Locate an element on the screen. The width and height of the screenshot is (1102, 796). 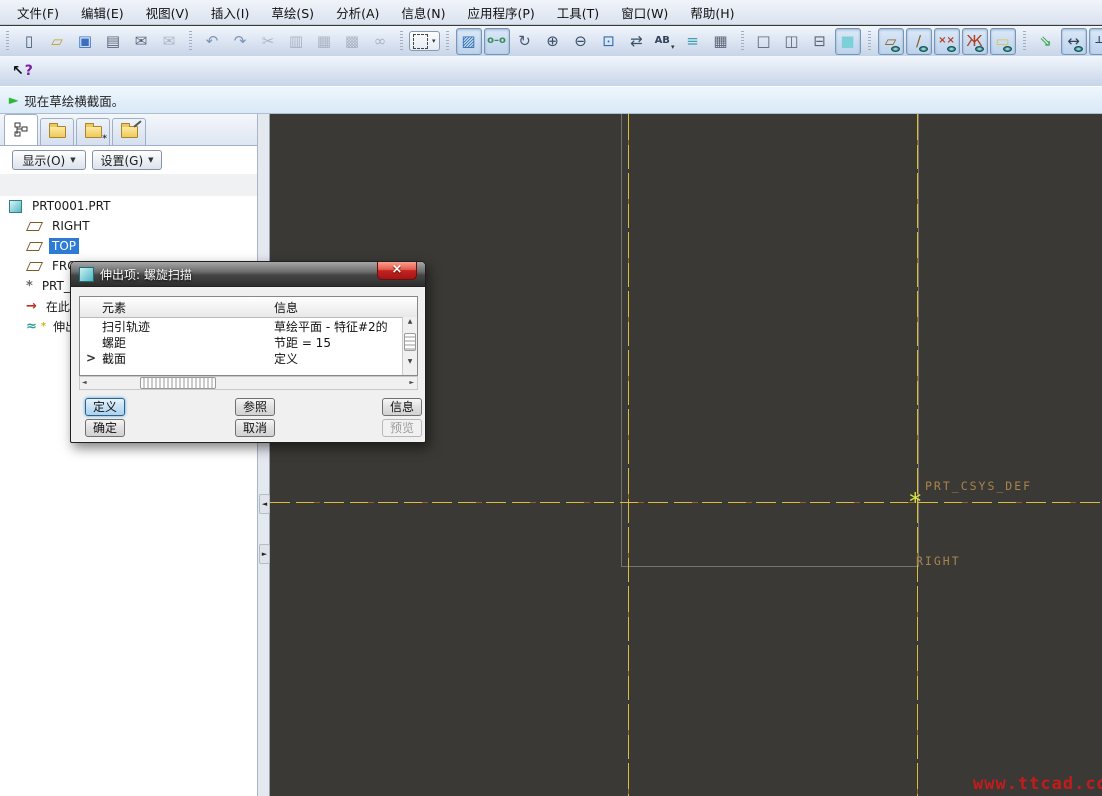
status-message: 现在草绘横截面。 is located at coordinates (74, 101).